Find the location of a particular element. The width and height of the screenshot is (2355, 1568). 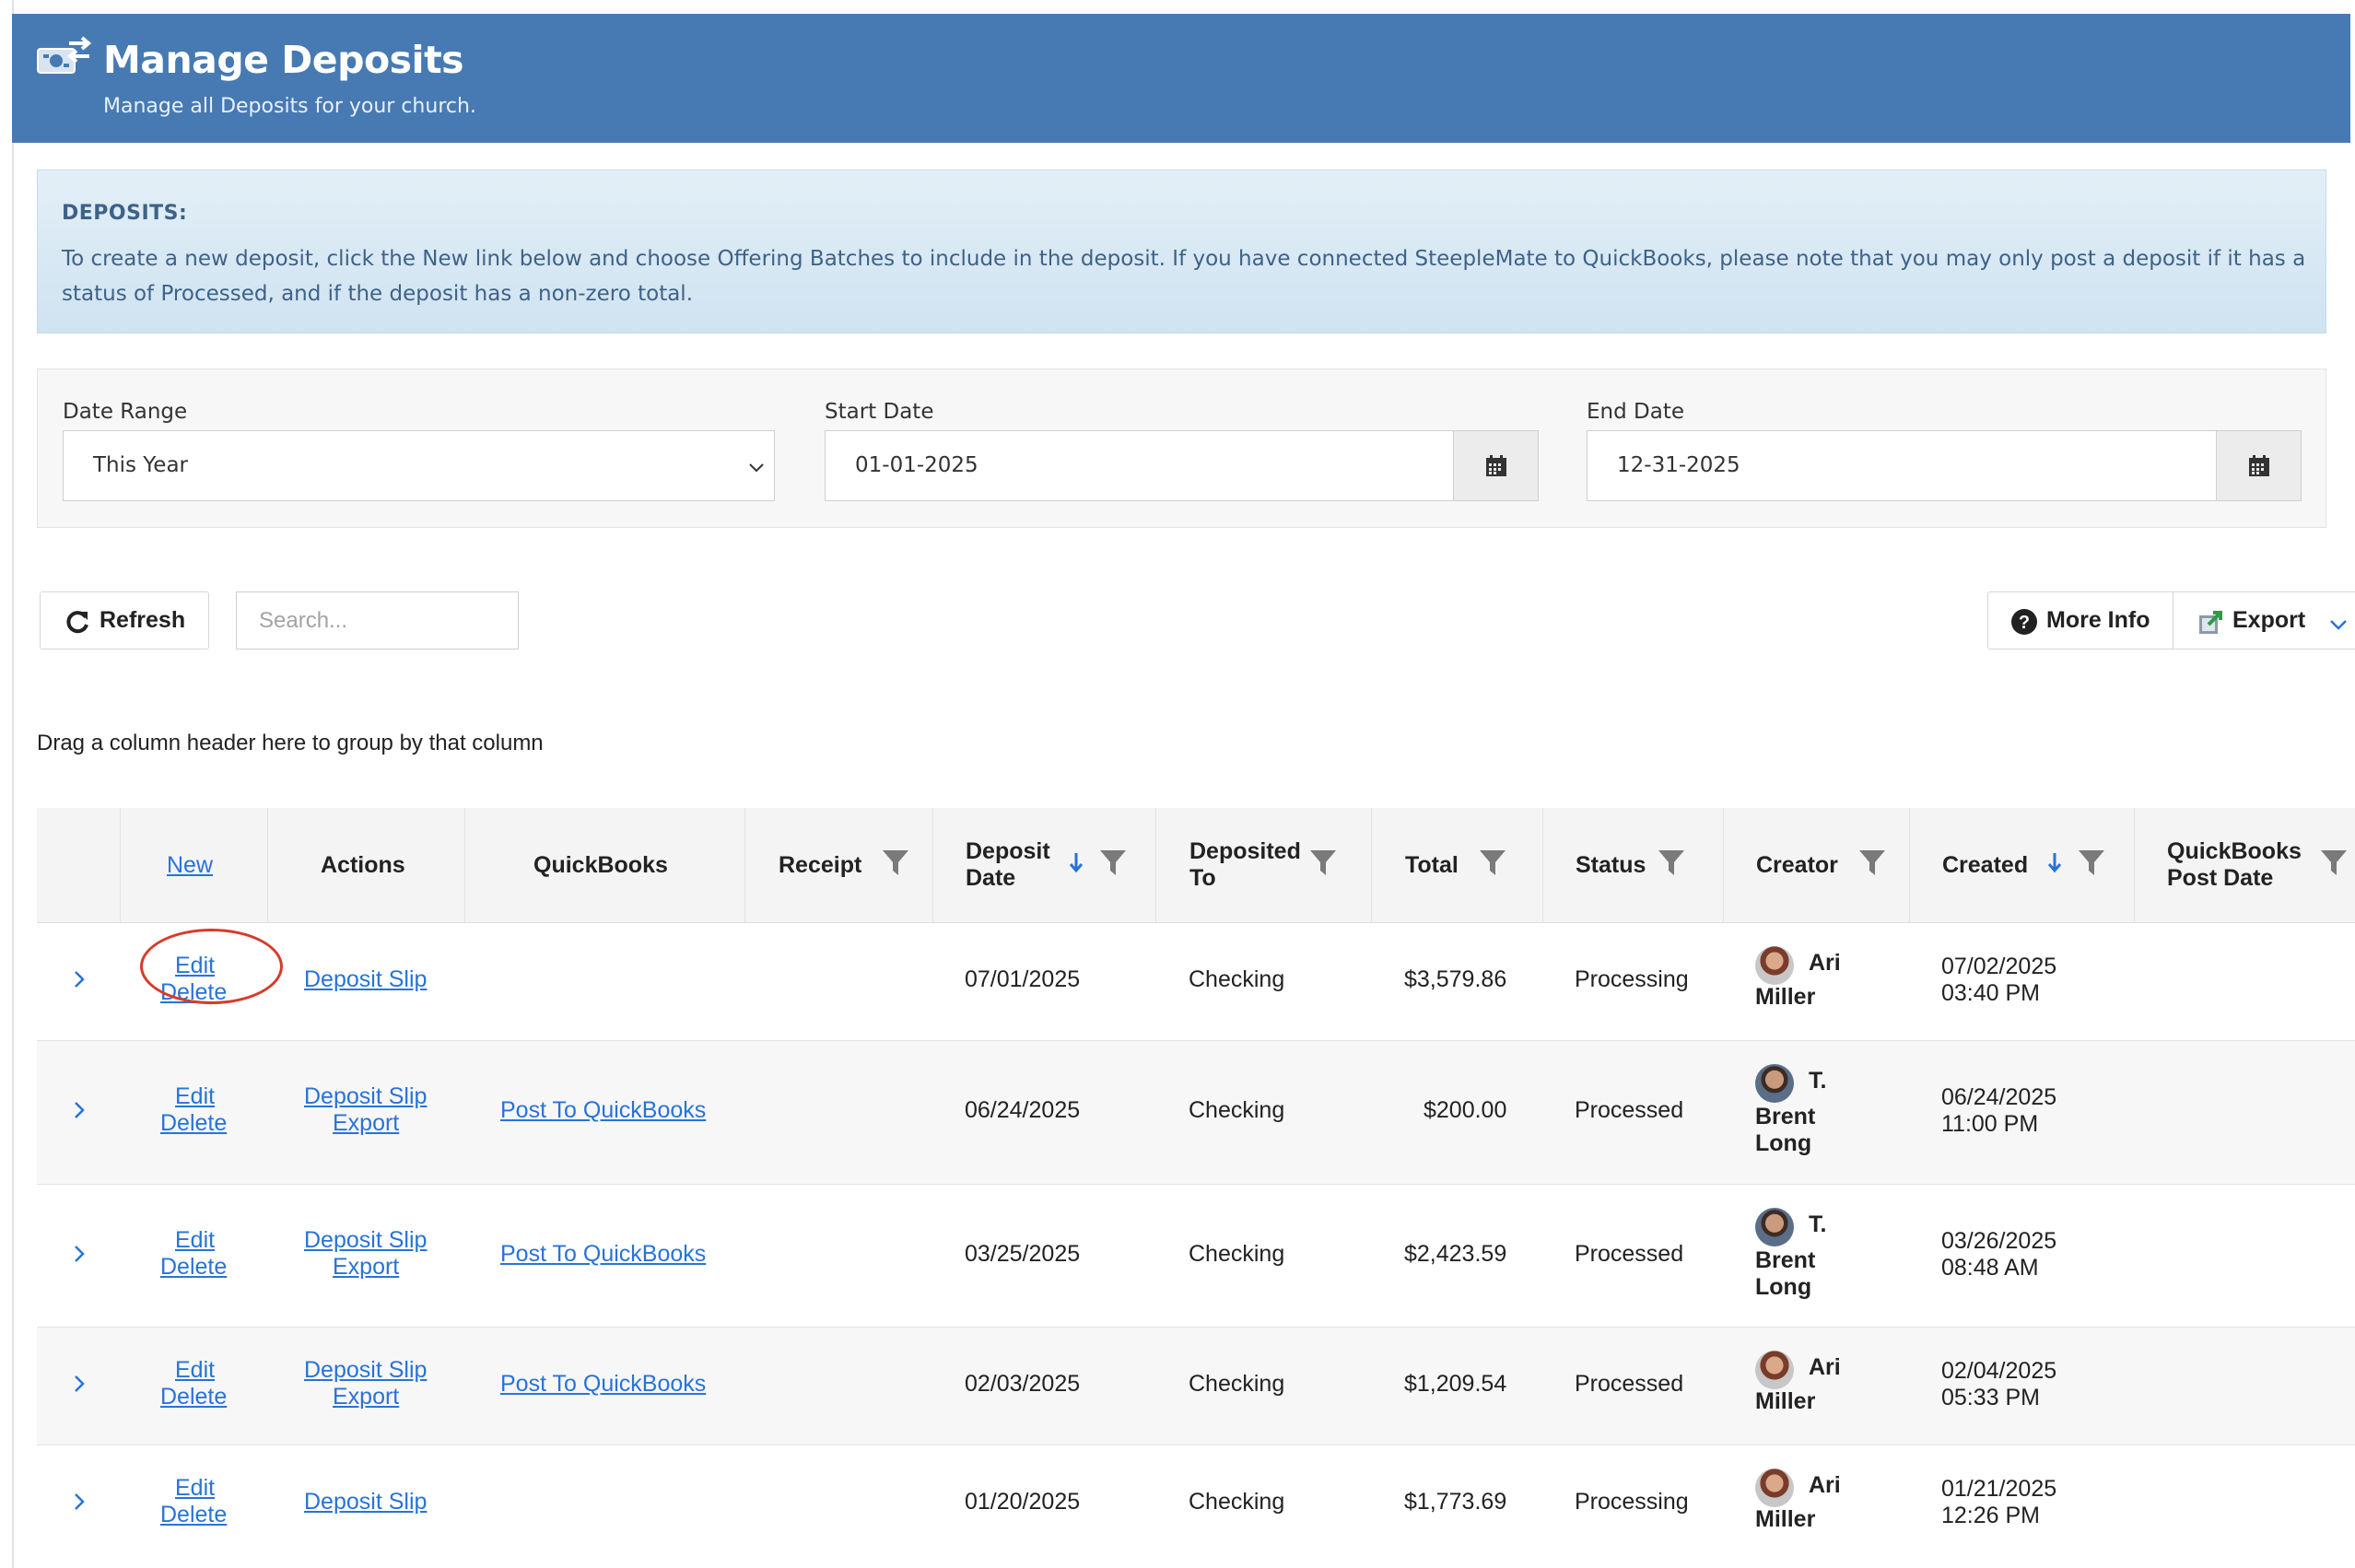

deposit-total: $200.00 is located at coordinates (1466, 1110).